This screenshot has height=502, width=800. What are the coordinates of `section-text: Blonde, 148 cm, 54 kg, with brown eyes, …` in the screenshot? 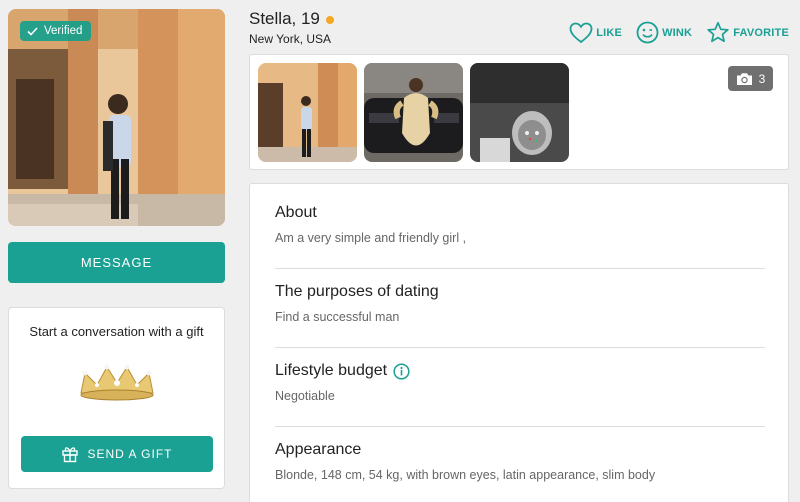 It's located at (465, 475).